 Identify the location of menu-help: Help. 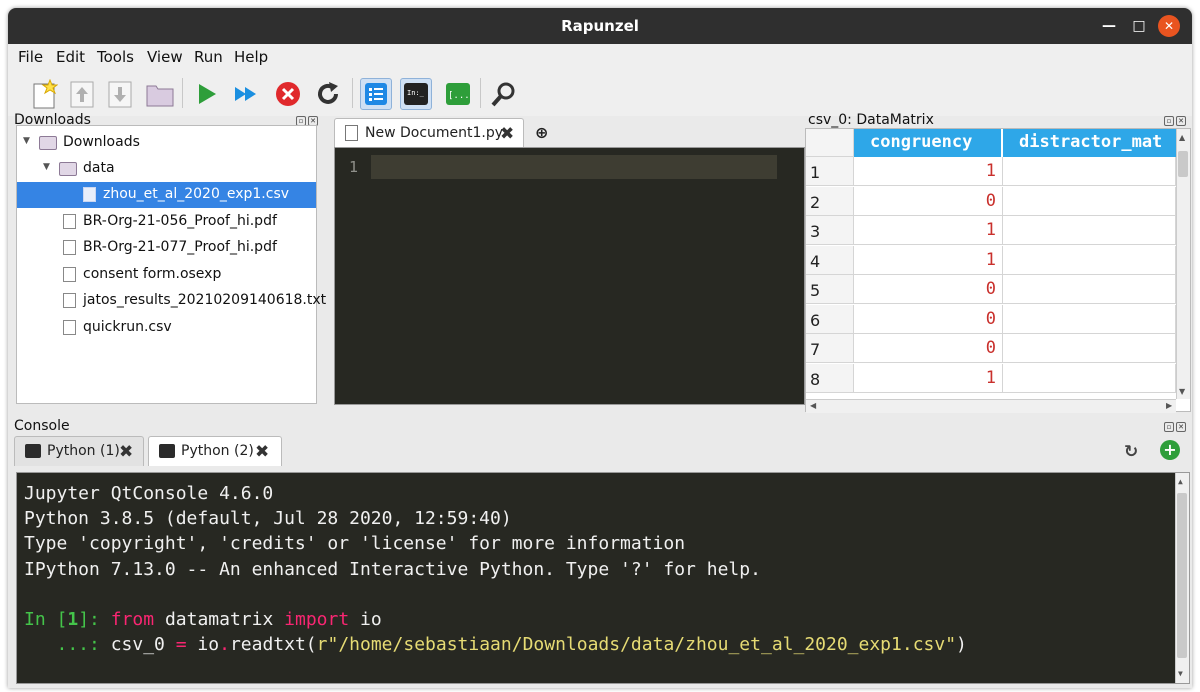
(251, 57).